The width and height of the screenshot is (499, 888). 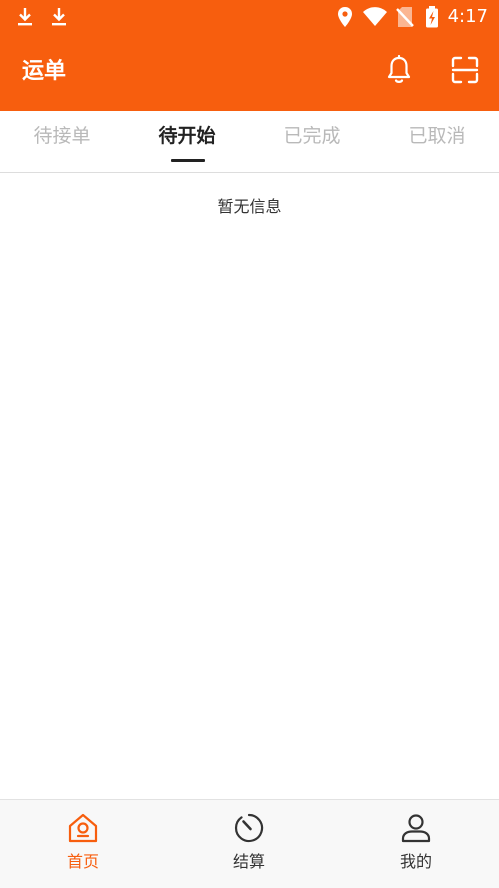 I want to click on scan-icon, so click(x=465, y=72).